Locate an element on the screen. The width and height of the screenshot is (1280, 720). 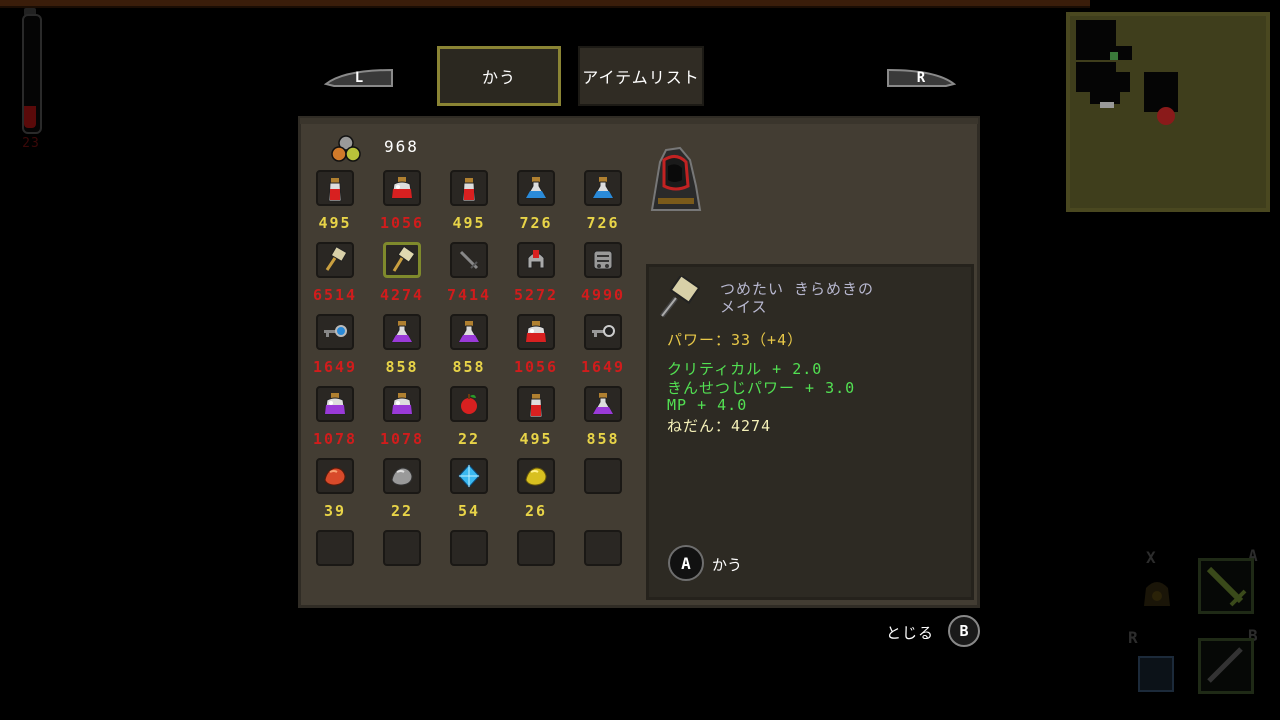
shop-panel-top is located at coordinates (639, 121).